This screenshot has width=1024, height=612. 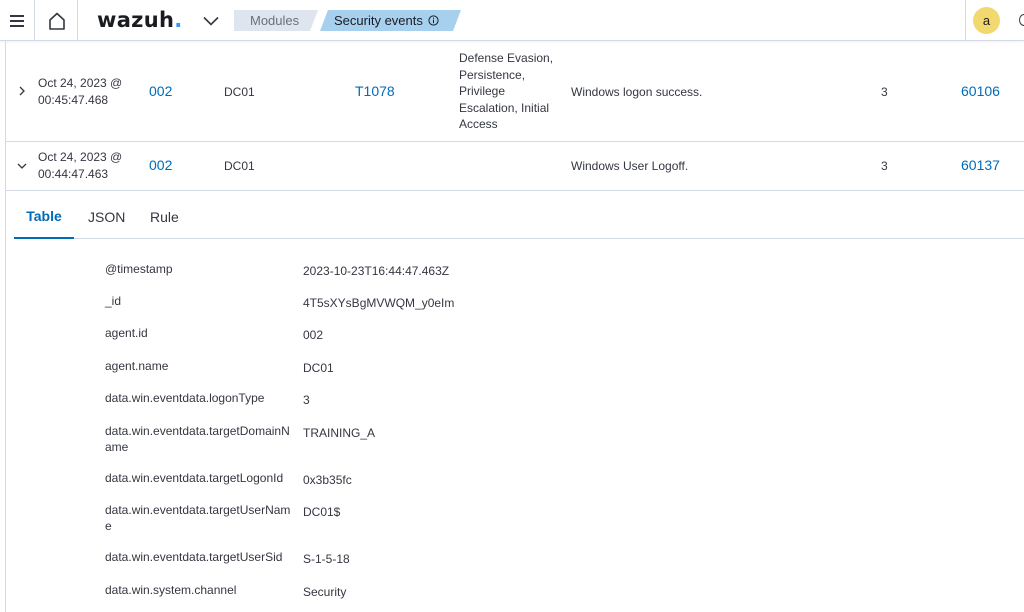 I want to click on field-value: DC01$, so click(x=322, y=512).